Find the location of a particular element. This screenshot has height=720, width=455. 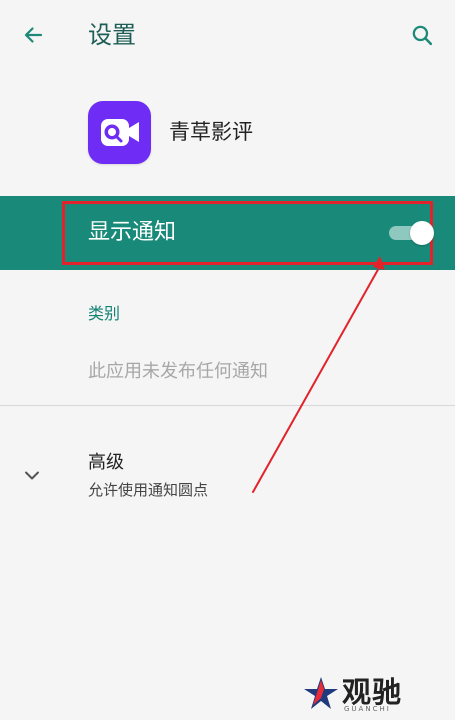

watermark-text: 观驰 is located at coordinates (372, 692).